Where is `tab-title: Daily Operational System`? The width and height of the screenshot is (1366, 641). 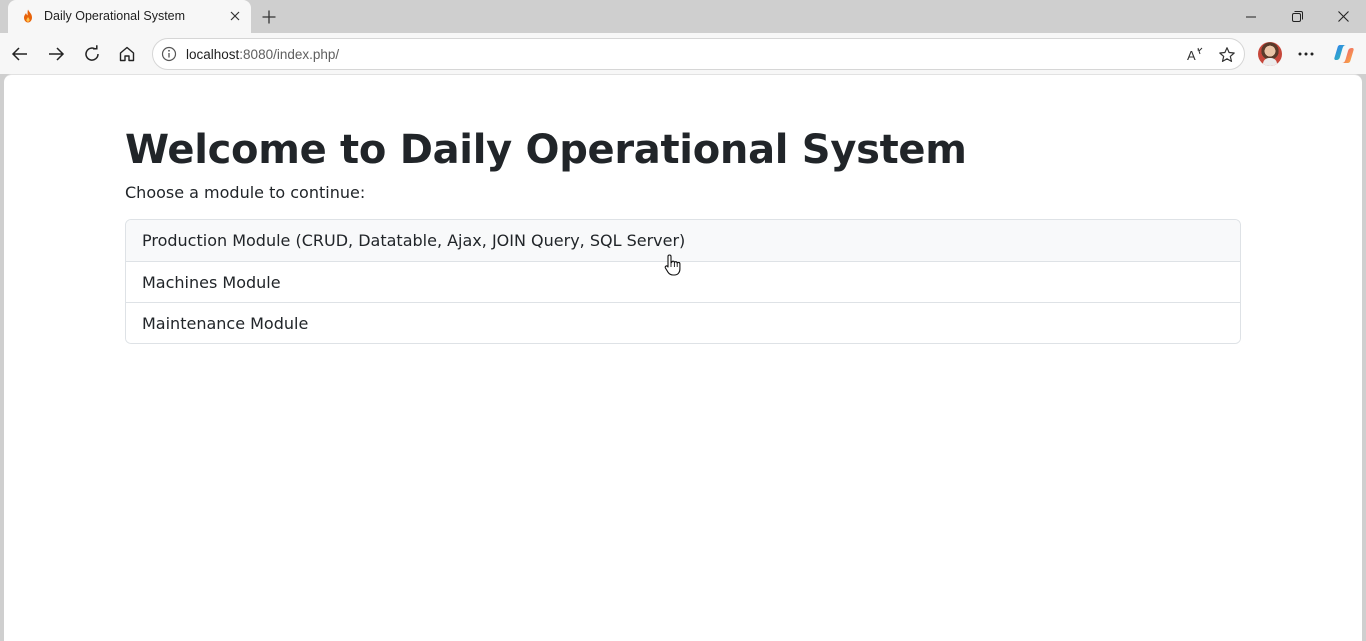 tab-title: Daily Operational System is located at coordinates (115, 16).